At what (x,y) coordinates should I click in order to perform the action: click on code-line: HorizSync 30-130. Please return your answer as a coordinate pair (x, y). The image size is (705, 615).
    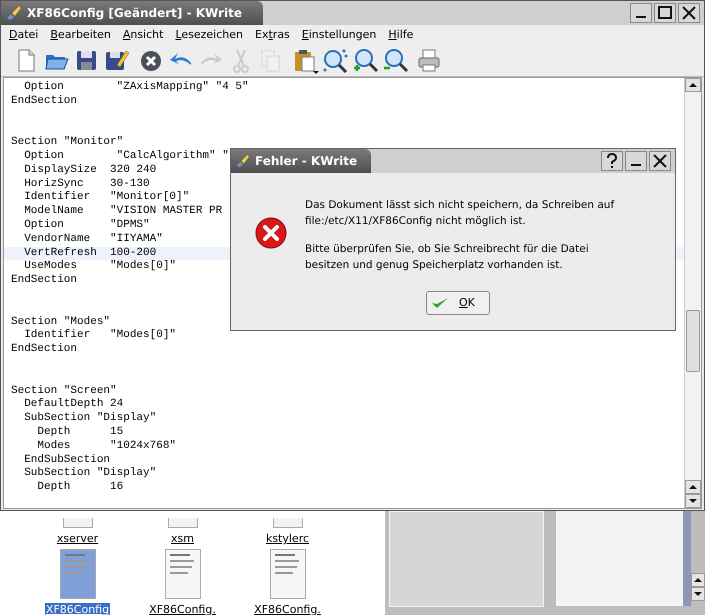
    Looking at the image, I should click on (86, 184).